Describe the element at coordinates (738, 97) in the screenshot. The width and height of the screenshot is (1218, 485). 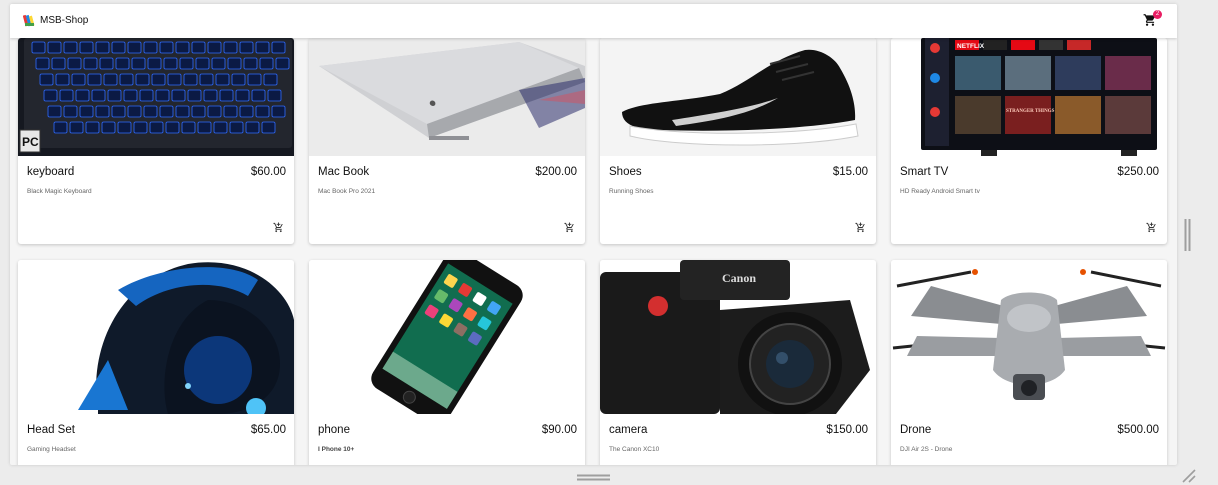
I see `shoes-image` at that location.